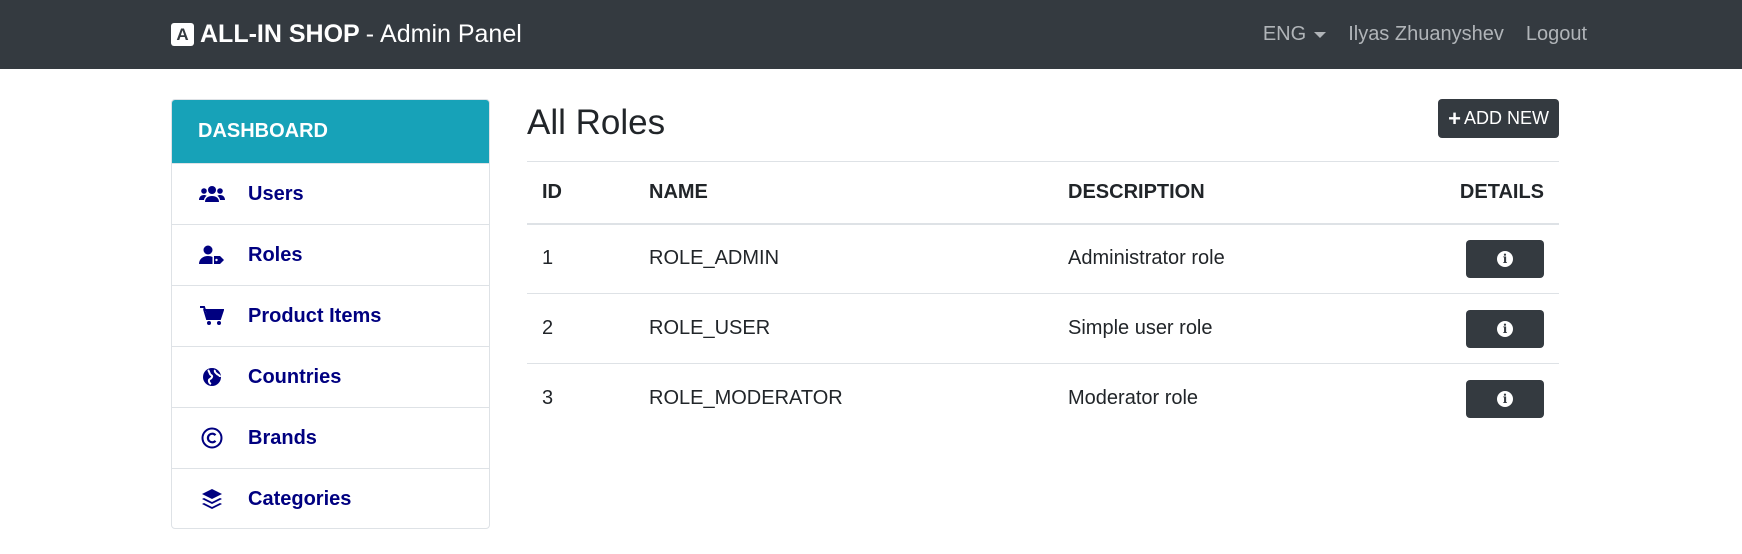 The height and width of the screenshot is (554, 1742). I want to click on brand-logo-icon: A, so click(182, 34).